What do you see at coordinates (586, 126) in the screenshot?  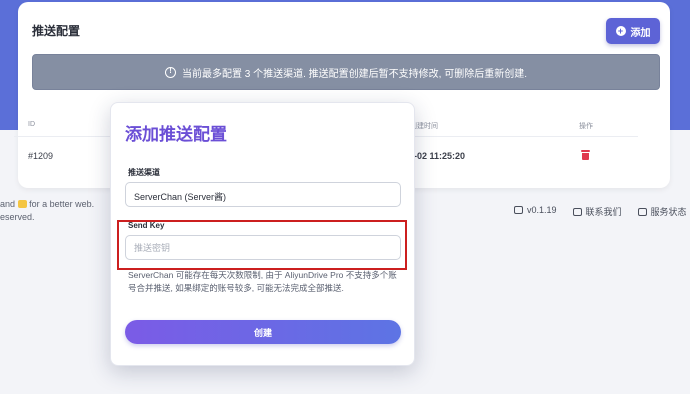 I see `column-header-action: 操作` at bounding box center [586, 126].